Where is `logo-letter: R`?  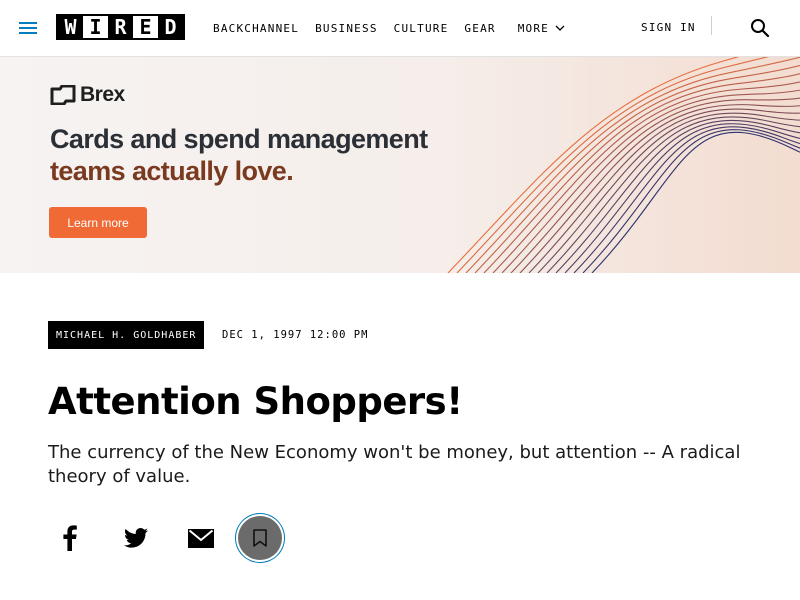
logo-letter: R is located at coordinates (120, 27).